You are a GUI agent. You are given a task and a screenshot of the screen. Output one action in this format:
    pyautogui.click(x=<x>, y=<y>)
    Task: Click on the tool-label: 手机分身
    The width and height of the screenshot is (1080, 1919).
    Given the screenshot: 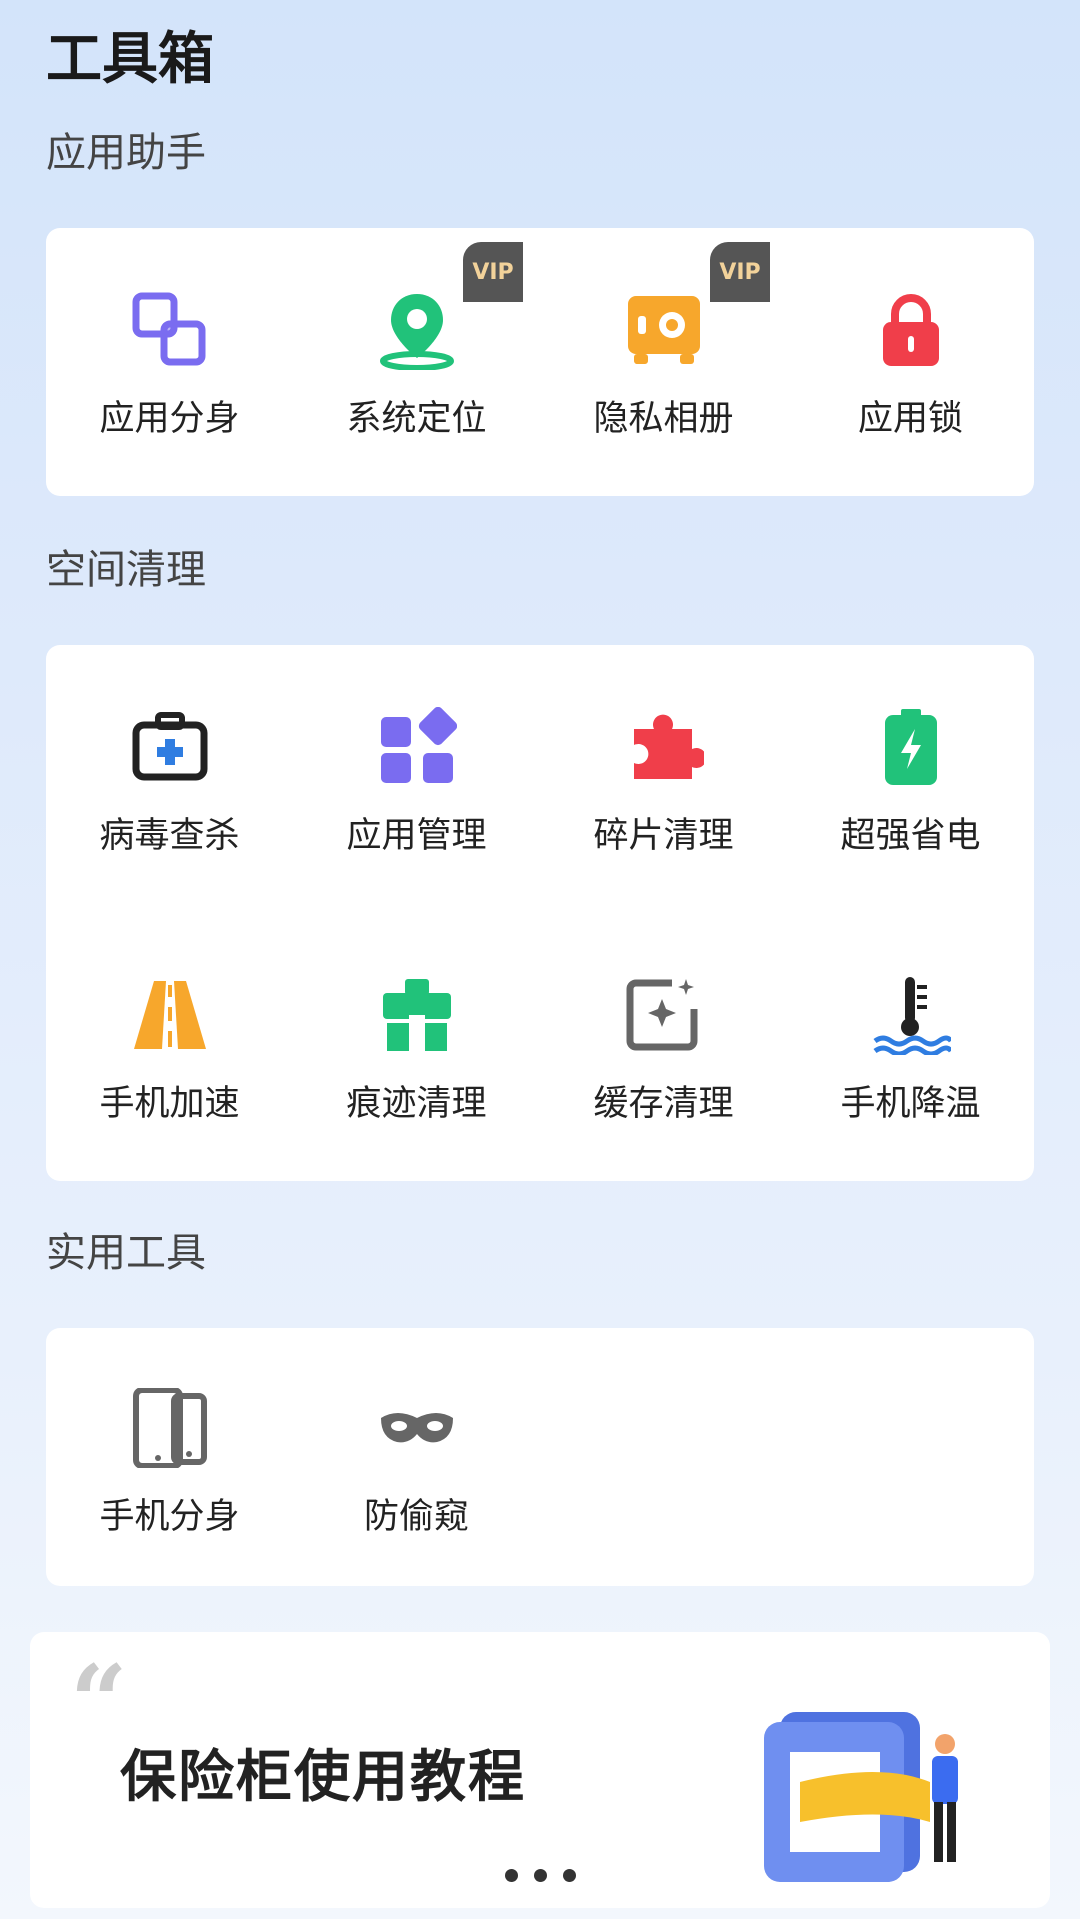 What is the action you would take?
    pyautogui.click(x=169, y=1517)
    